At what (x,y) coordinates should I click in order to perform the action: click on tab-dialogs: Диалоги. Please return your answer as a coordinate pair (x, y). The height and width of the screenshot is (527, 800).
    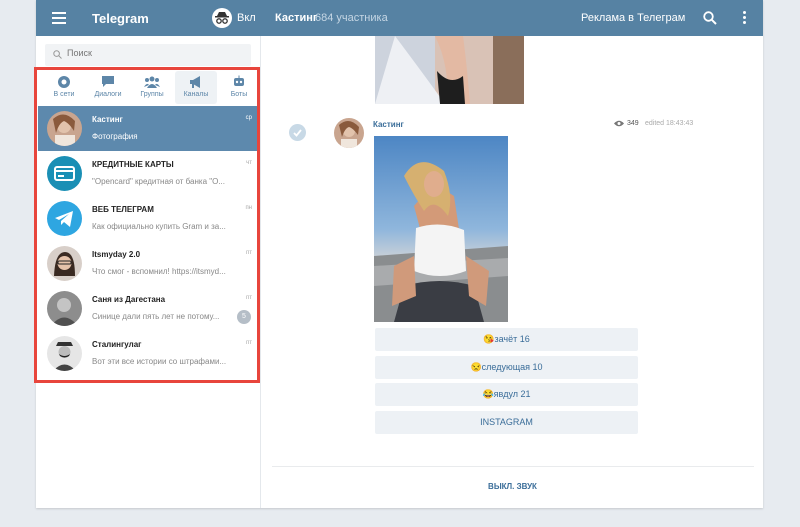
    Looking at the image, I should click on (108, 87).